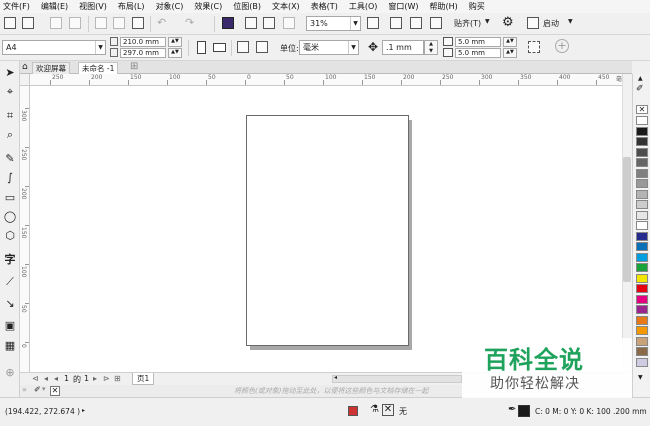 The image size is (650, 426). Describe the element at coordinates (403, 47) in the screenshot. I see `nudge-distance-field: .1 mm` at that location.